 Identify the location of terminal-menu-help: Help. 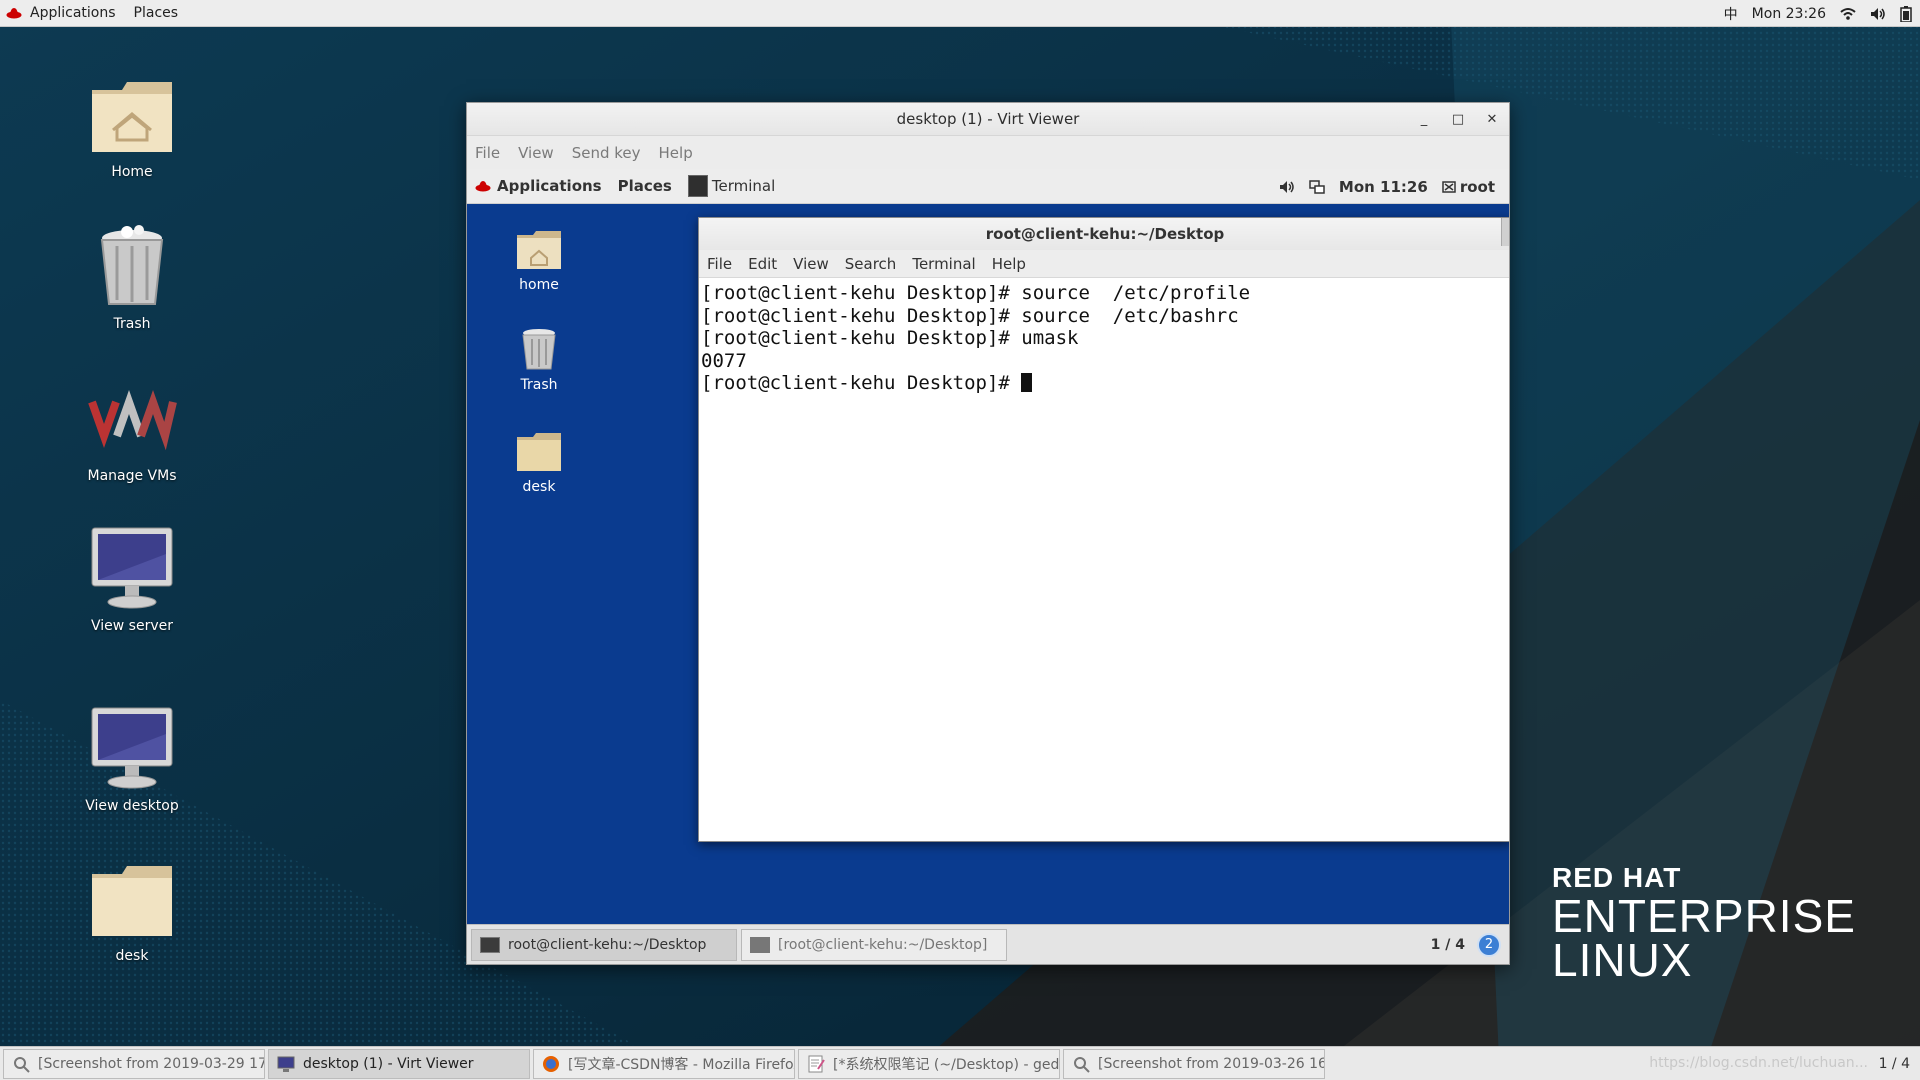
(1009, 264).